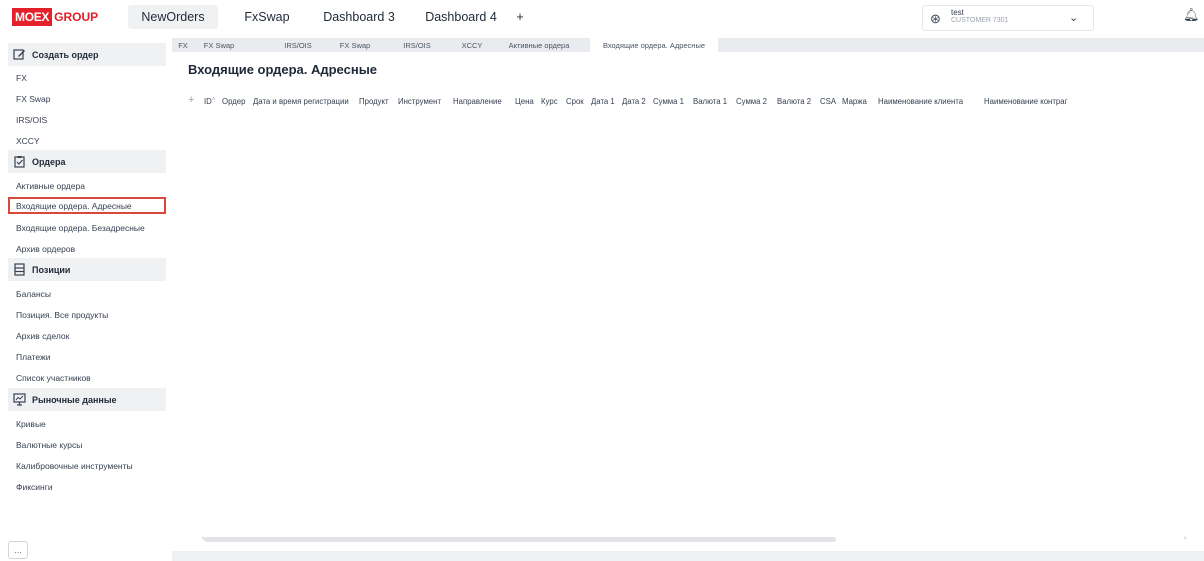  I want to click on clipboard-check-icon, so click(19, 162).